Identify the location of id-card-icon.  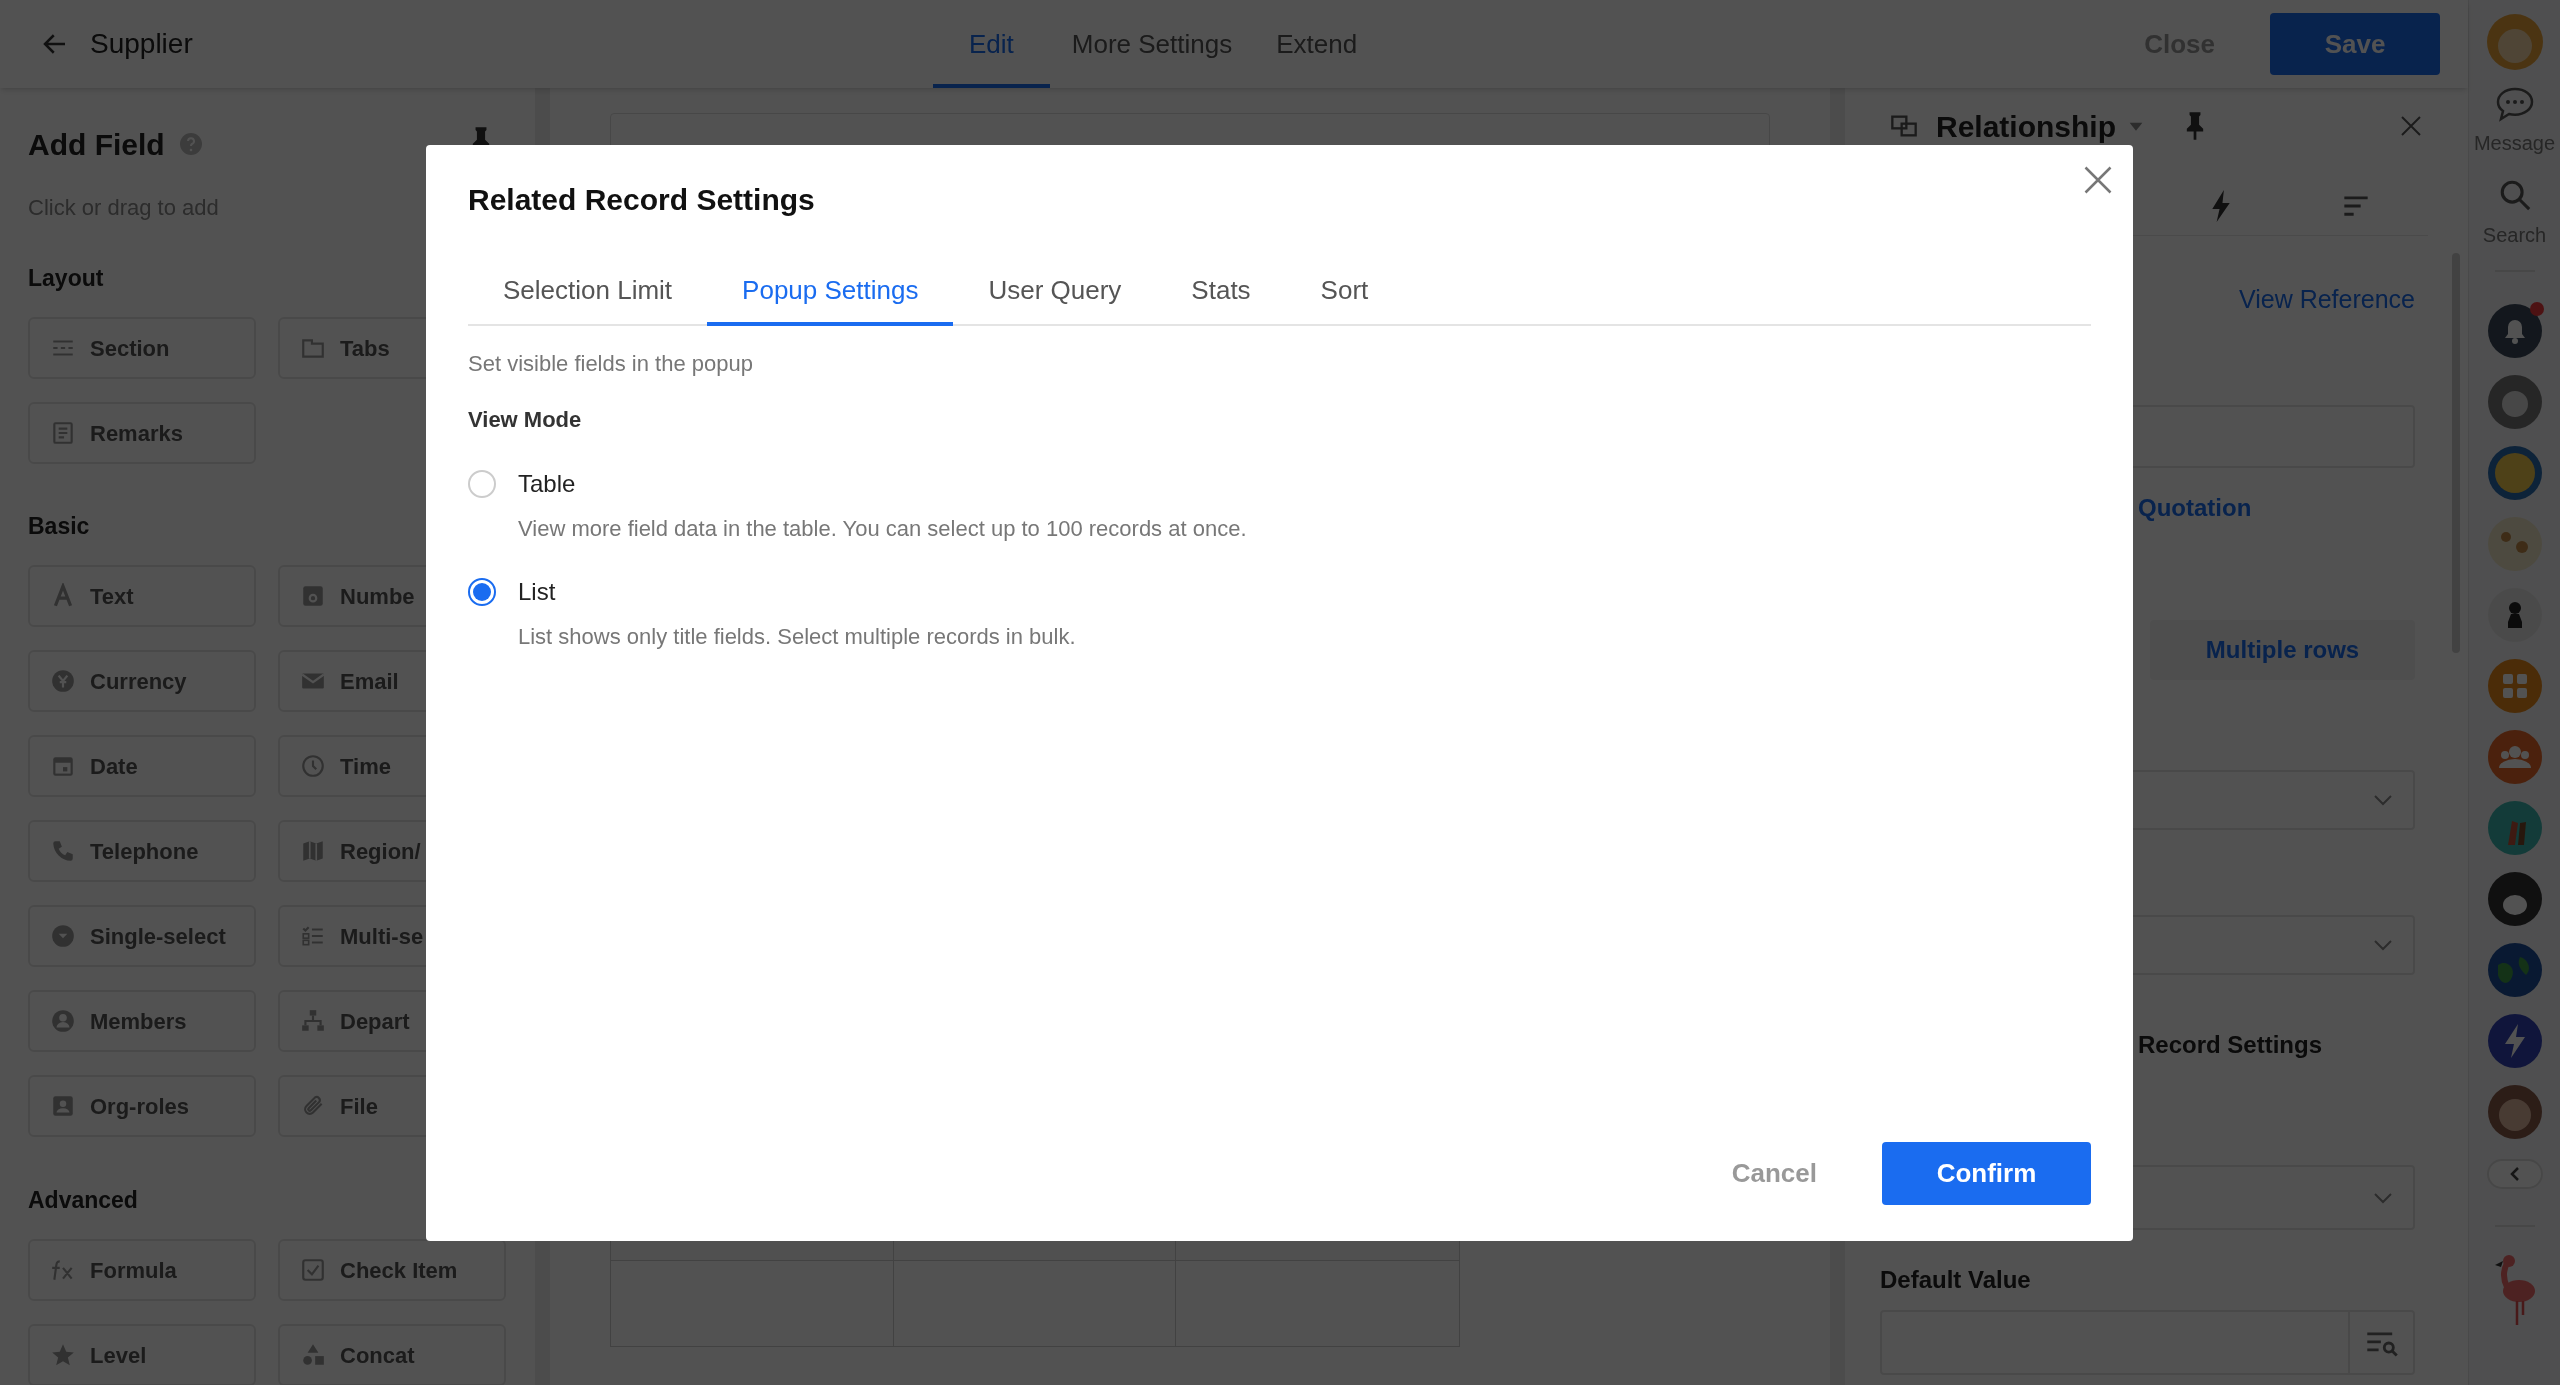
(63, 1106).